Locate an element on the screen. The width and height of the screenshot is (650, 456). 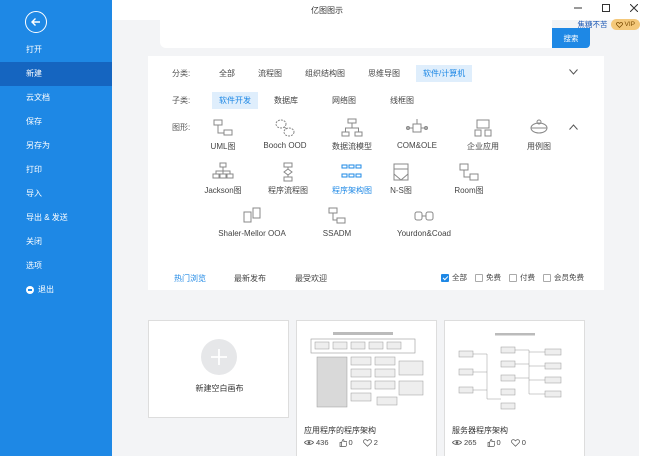
filter-paid-checkbox: 付费 is located at coordinates (522, 277).